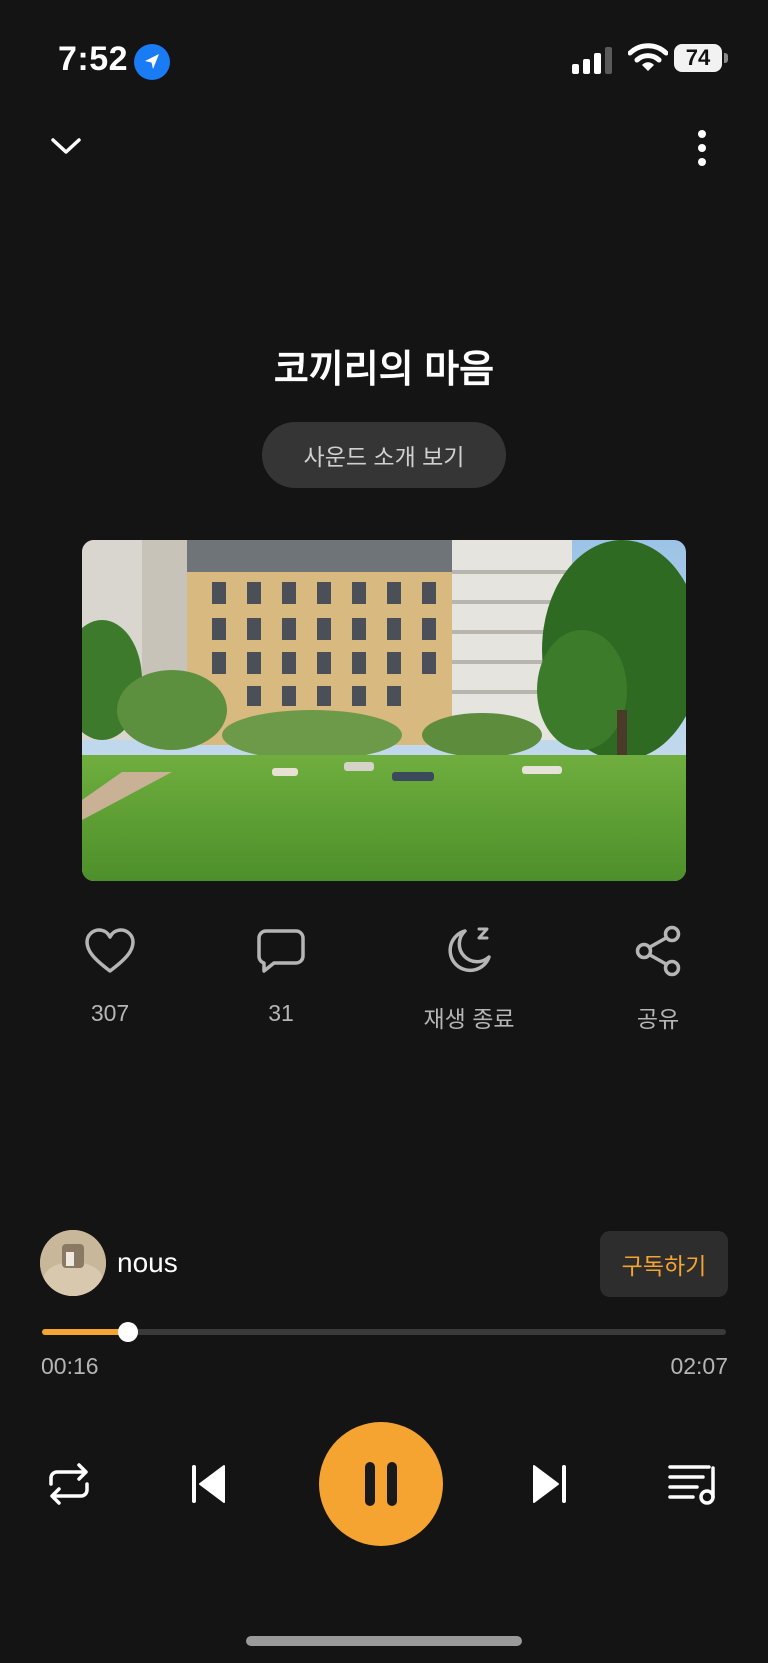  I want to click on playlist-button, so click(693, 1484).